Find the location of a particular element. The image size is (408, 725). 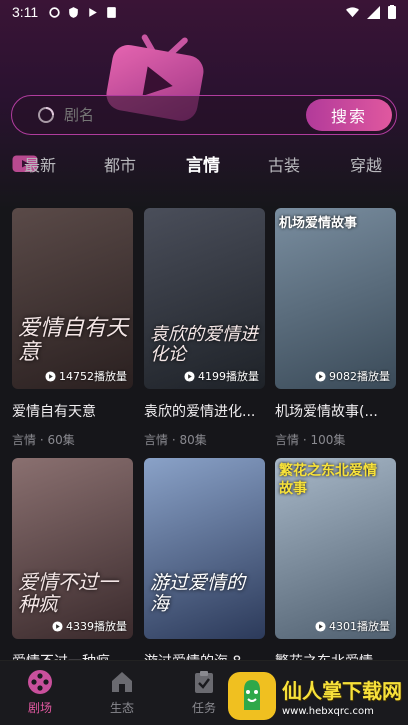

nav-theater-label: 剧场 is located at coordinates (39, 708).